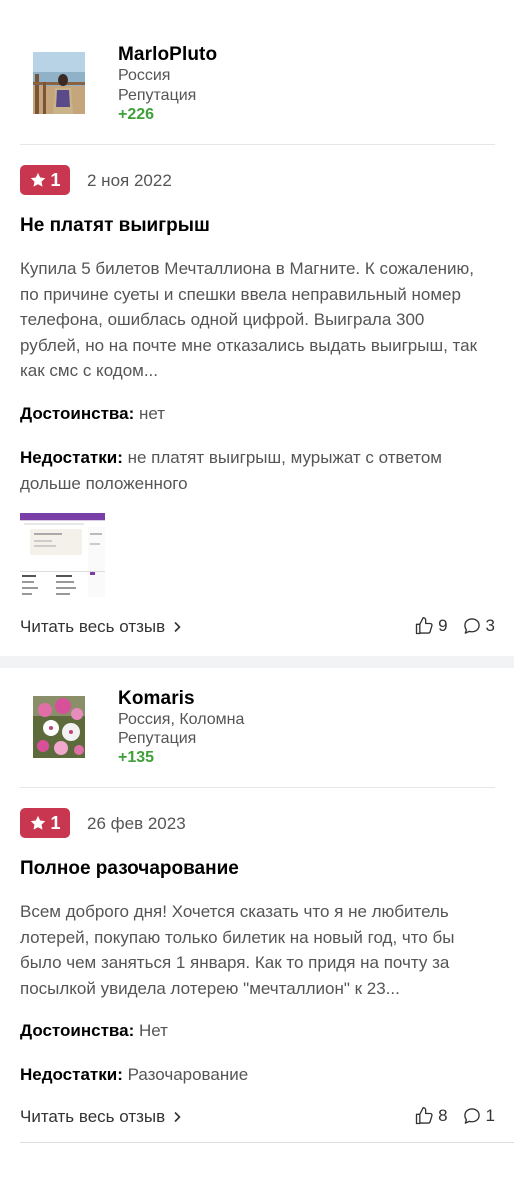 The width and height of the screenshot is (514, 1200). I want to click on review-title: Полное разочарование, so click(129, 869).